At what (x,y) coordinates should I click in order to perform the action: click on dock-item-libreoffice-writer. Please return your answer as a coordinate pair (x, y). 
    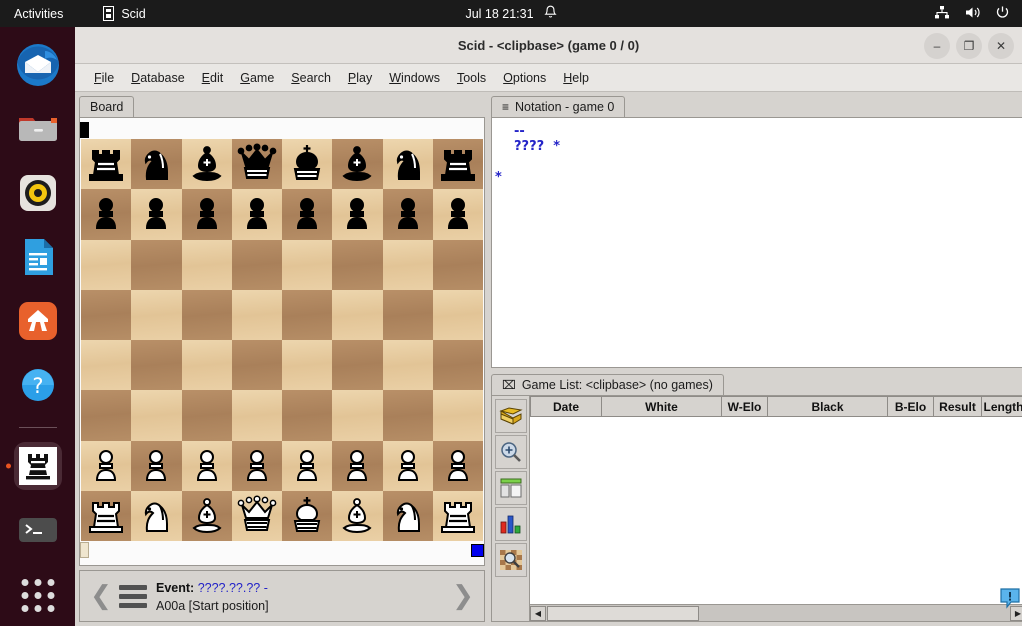
    Looking at the image, I should click on (38, 257).